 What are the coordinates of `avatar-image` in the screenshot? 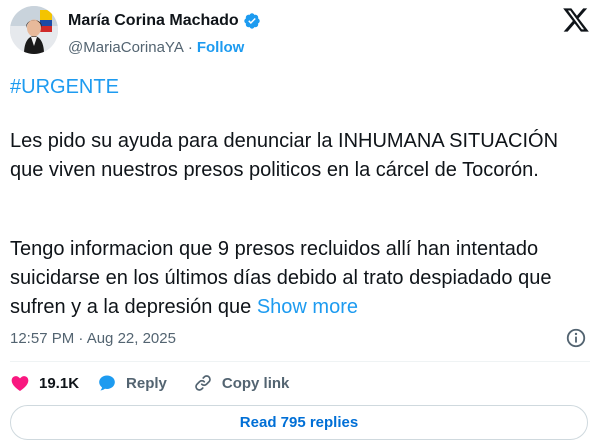 It's located at (34, 30).